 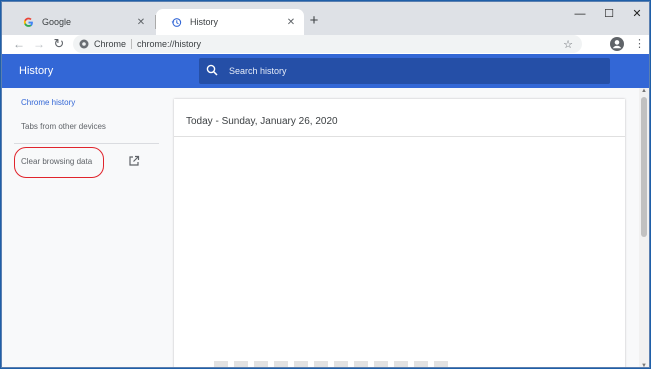 What do you see at coordinates (262, 121) in the screenshot?
I see `date-heading: Today - Sunday, January 26, 2020` at bounding box center [262, 121].